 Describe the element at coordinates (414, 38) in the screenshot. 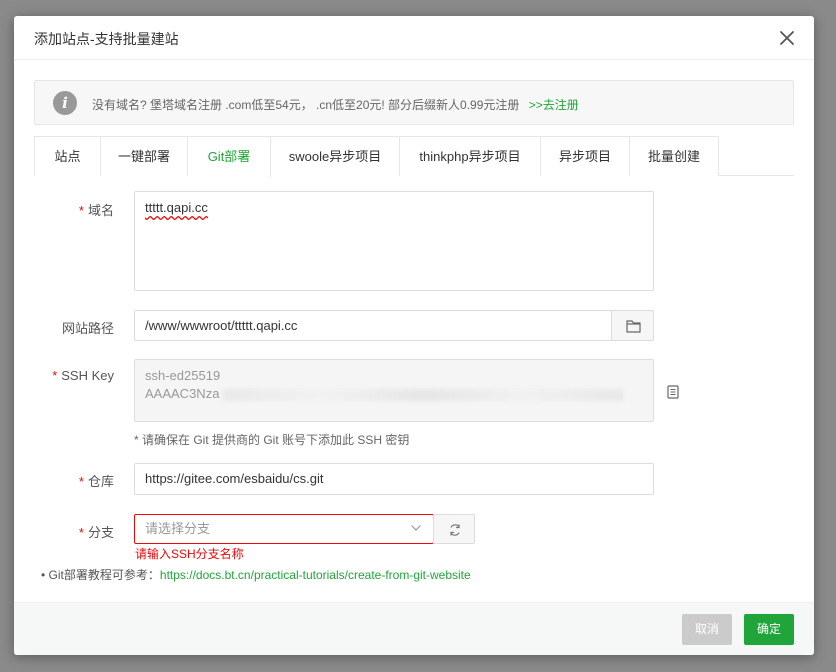

I see `dialog-header: 添加站点-支持批量建站` at that location.